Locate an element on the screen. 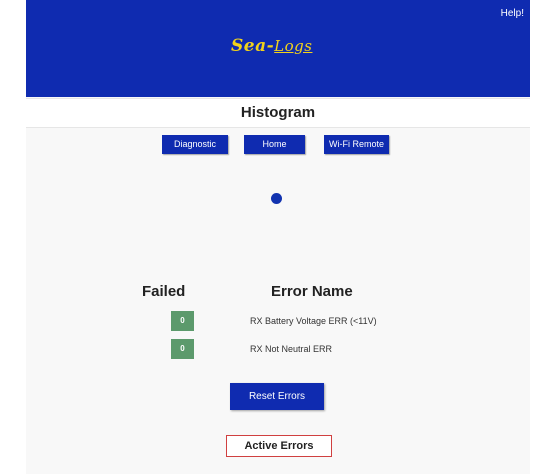  page-title: Histogram is located at coordinates (278, 113).